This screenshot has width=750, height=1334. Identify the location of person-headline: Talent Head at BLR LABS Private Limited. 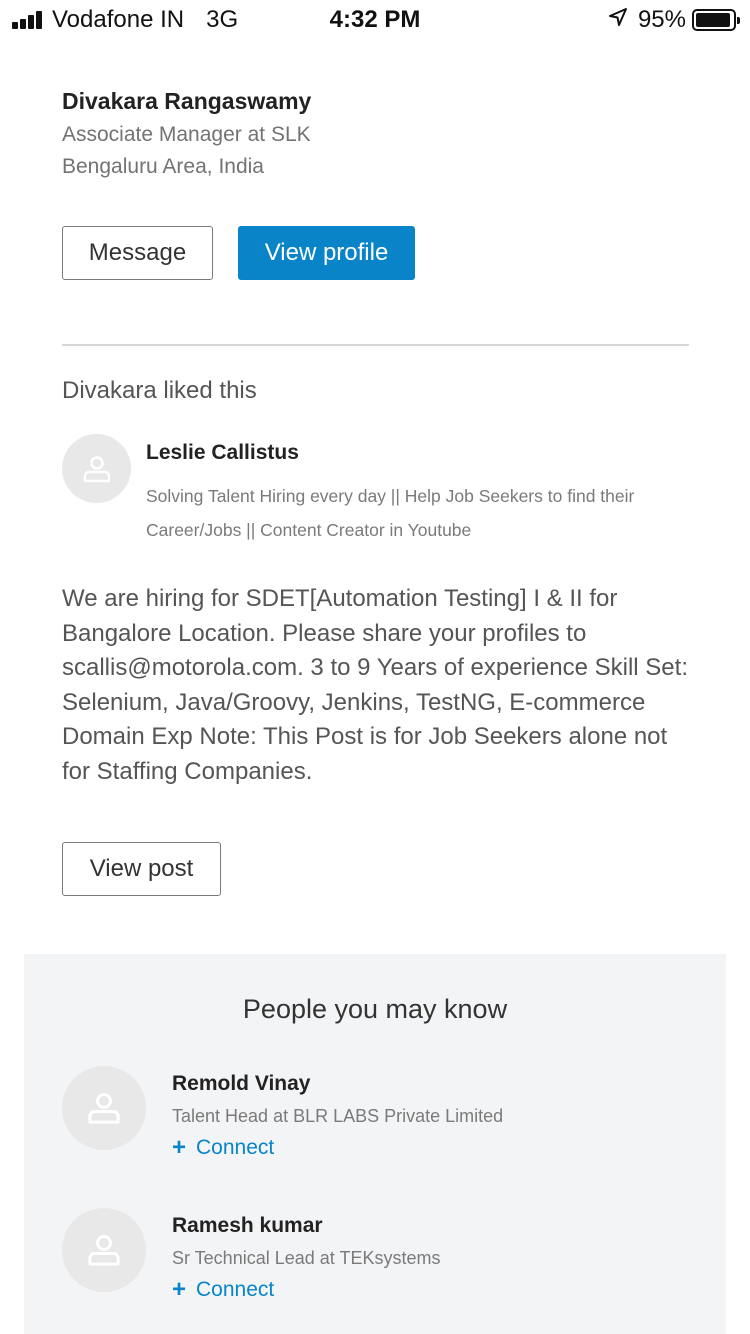
(338, 1116).